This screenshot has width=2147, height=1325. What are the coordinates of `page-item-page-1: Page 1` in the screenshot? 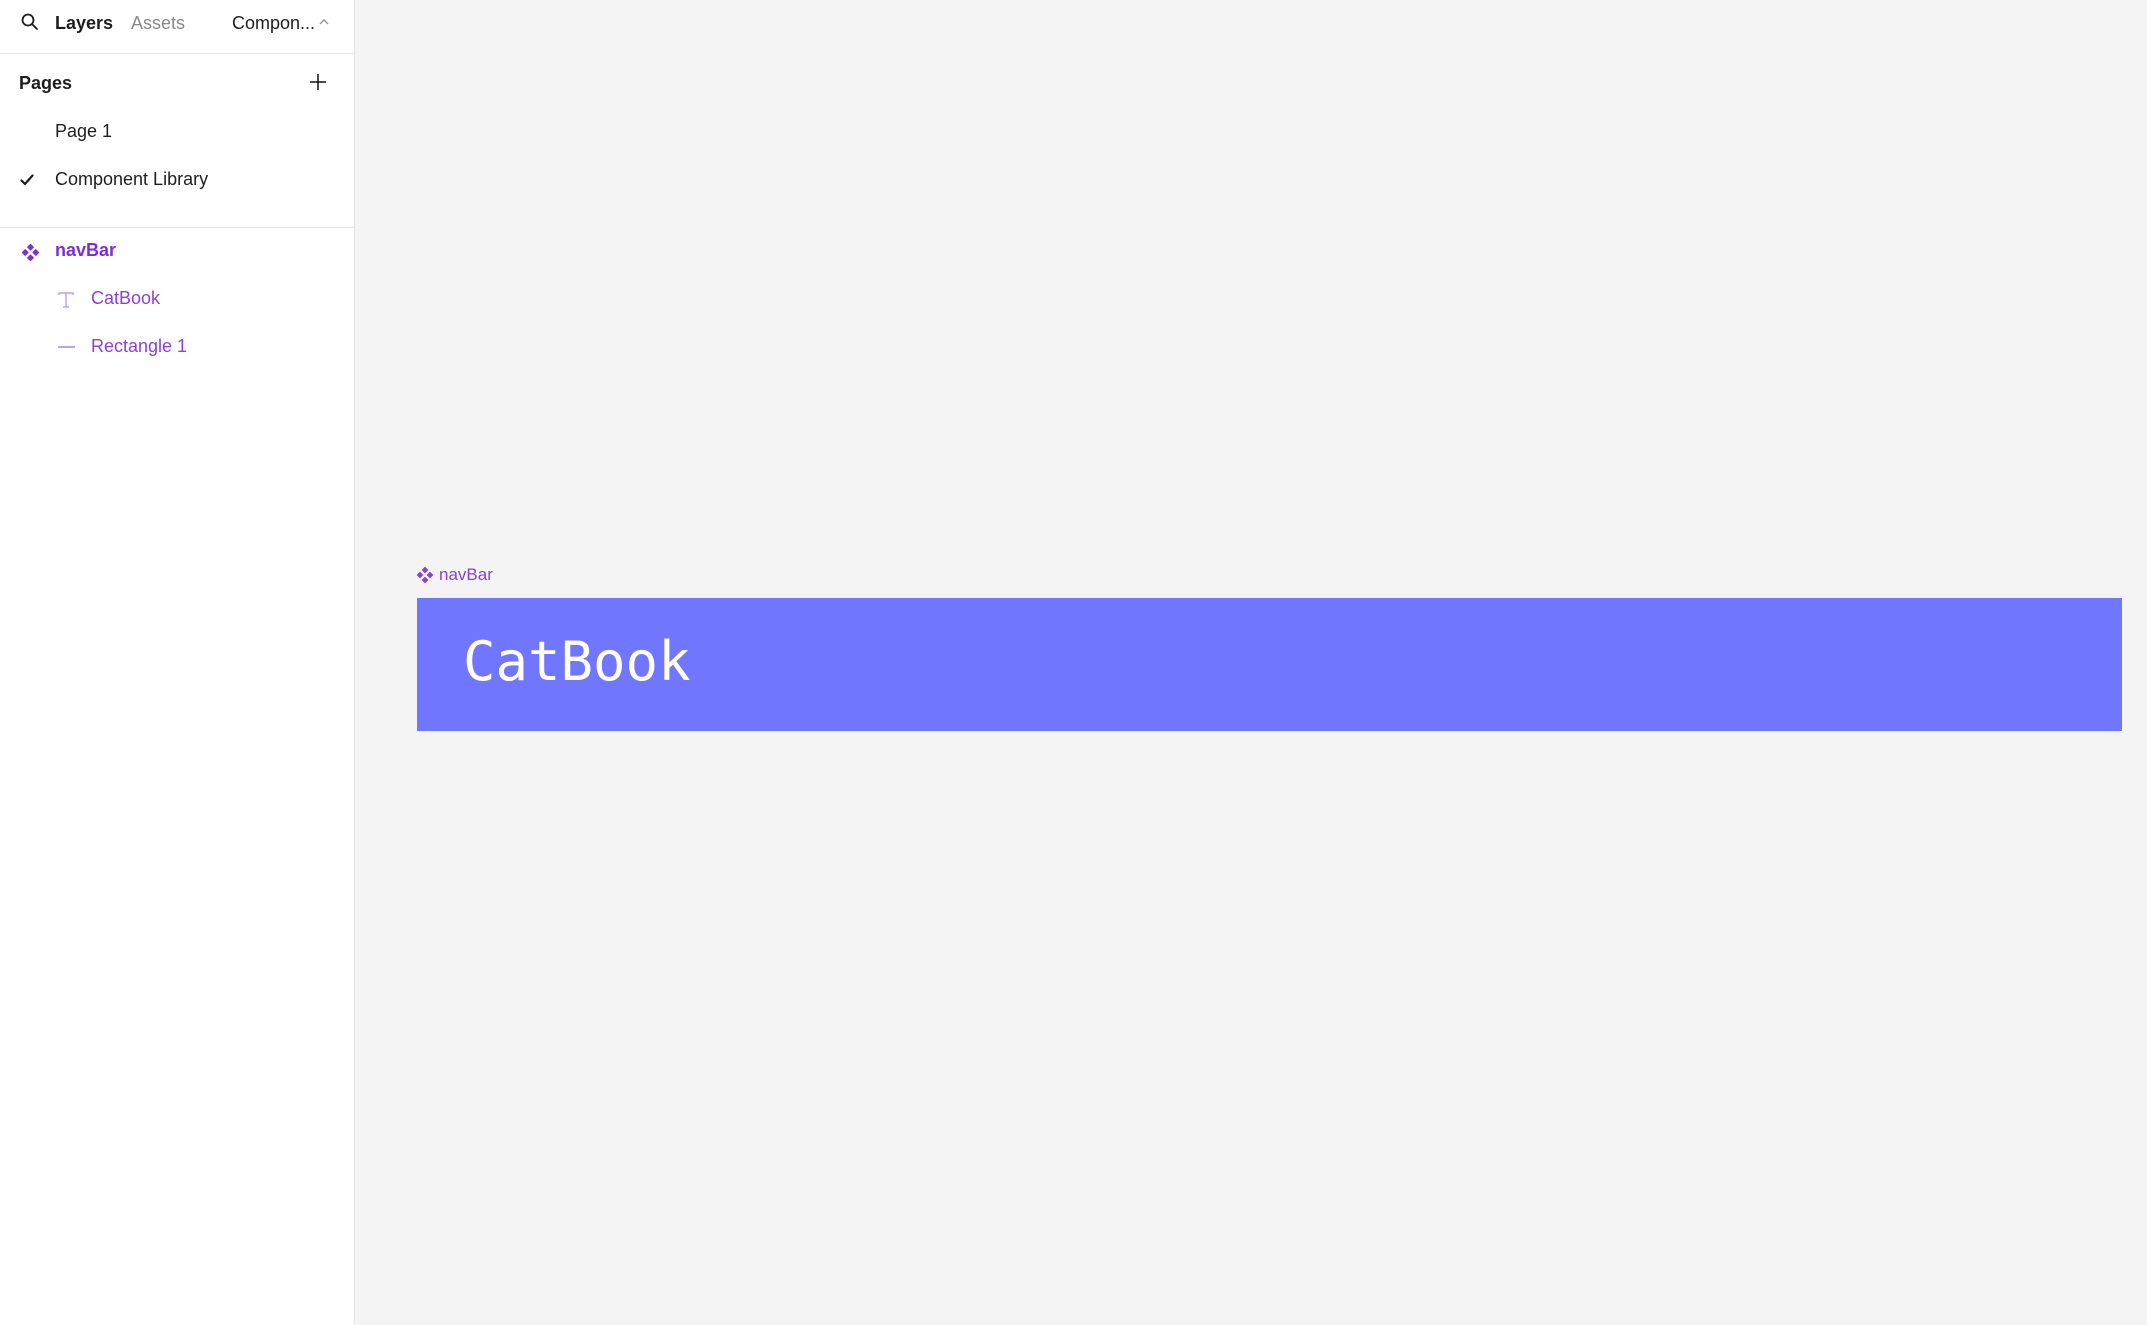 It's located at (177, 132).